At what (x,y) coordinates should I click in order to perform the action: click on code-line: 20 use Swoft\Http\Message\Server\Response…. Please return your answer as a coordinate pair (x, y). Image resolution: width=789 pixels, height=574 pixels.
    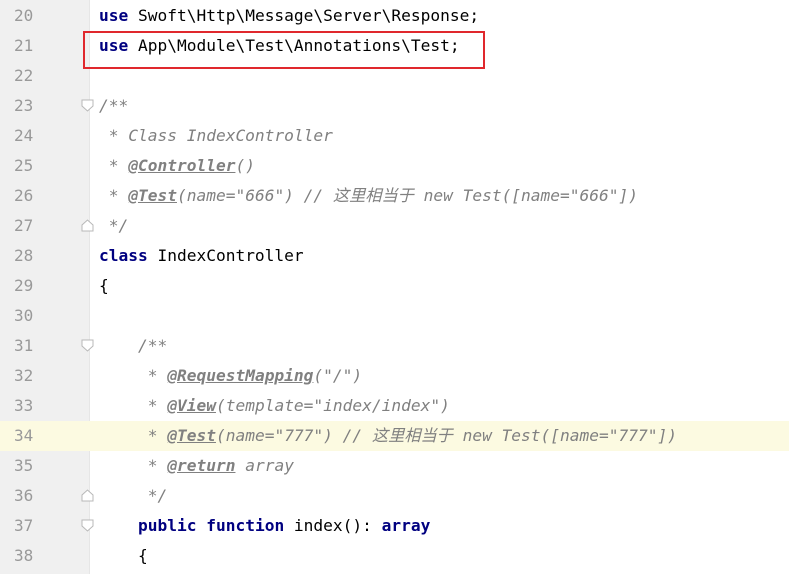
    Looking at the image, I should click on (394, 16).